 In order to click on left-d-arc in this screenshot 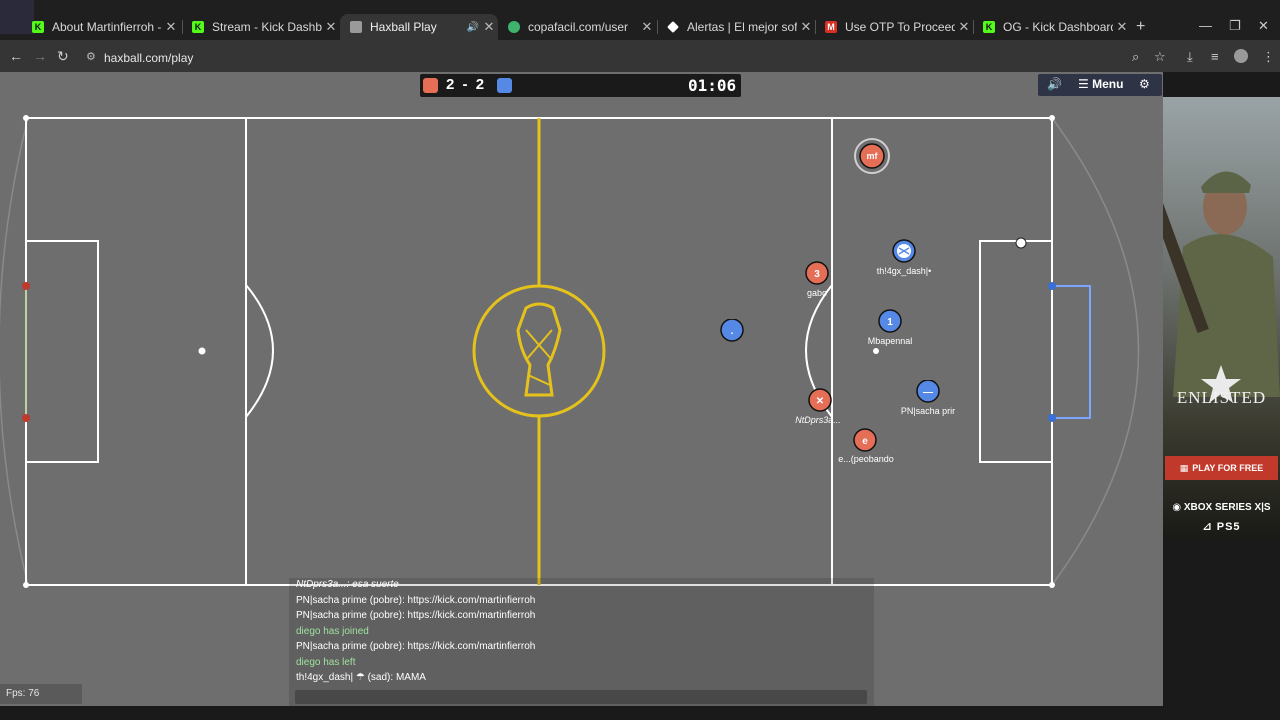, I will do `click(259, 351)`.